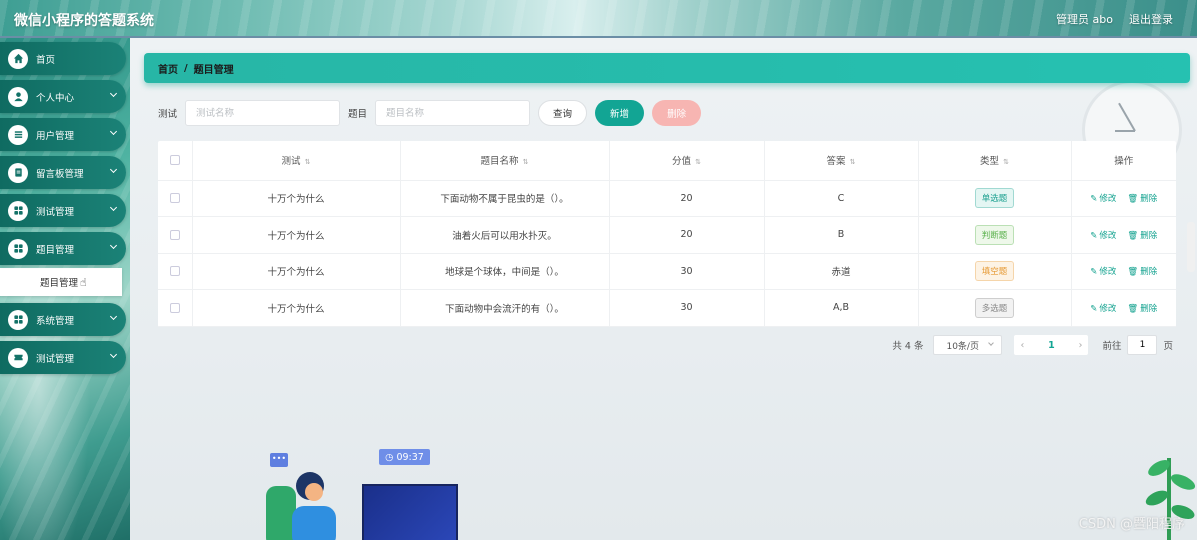  I want to click on page-size-select: 10条/页, so click(968, 345).